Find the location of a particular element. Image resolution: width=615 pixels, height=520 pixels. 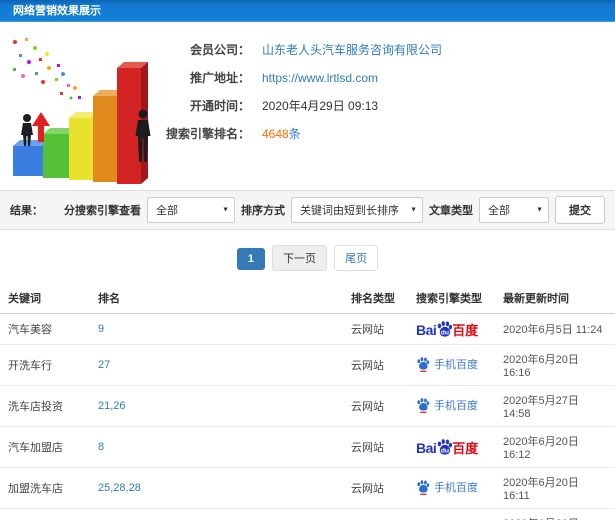

updated-cell: 2020年6月5日 11:24 is located at coordinates (555, 329).